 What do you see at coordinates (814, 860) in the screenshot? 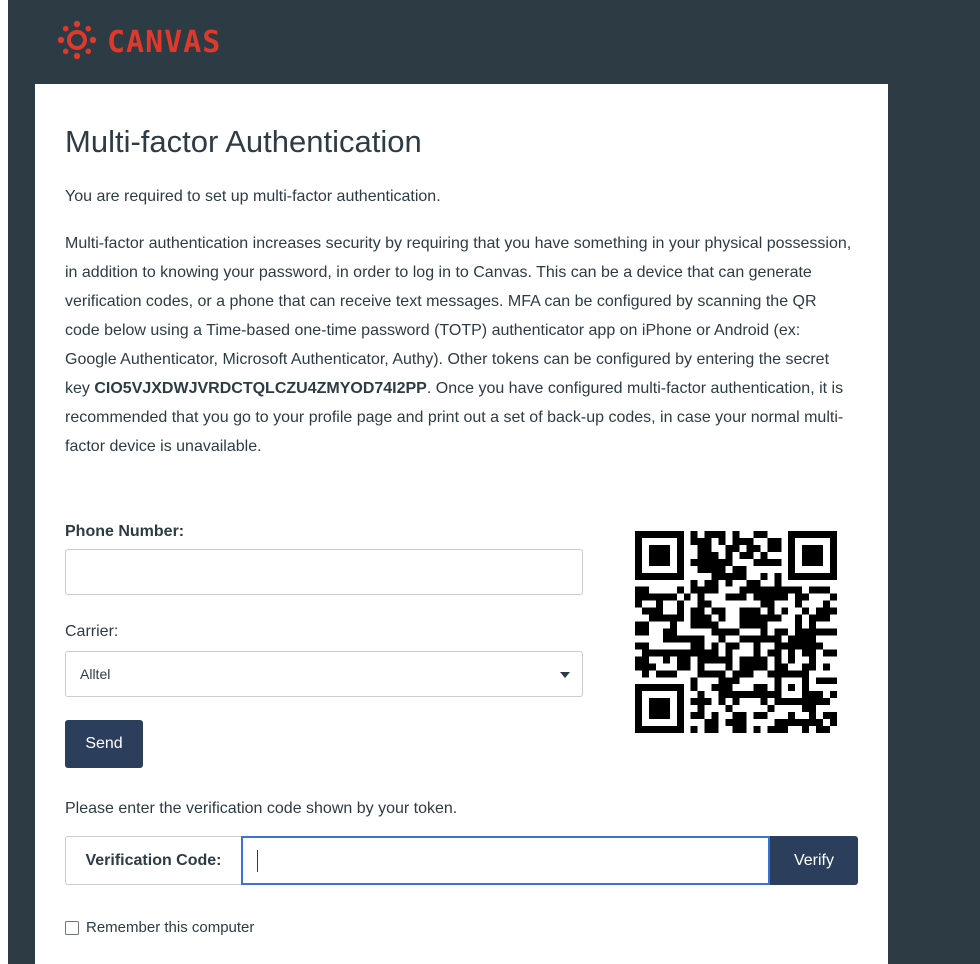
I see `verify-button: Verify` at bounding box center [814, 860].